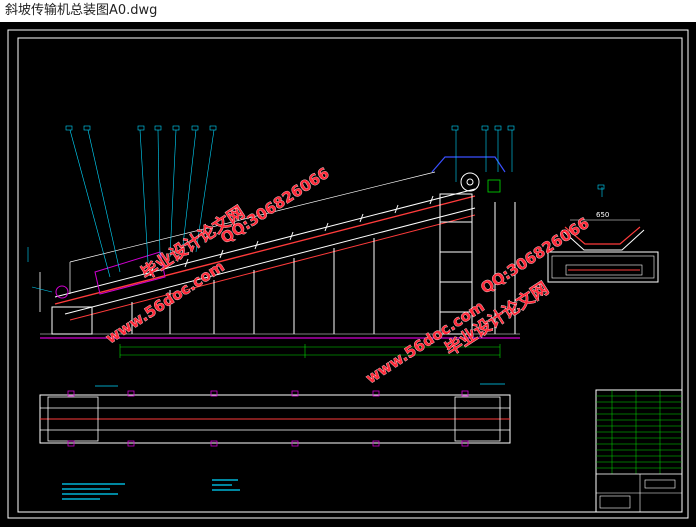 This screenshot has height=527, width=696. I want to click on technical-notes, so click(151, 489).